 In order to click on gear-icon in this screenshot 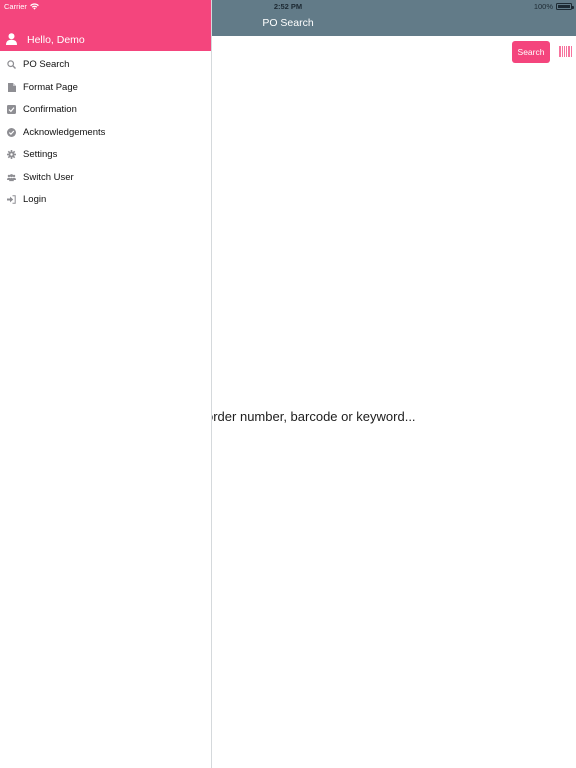, I will do `click(11, 154)`.